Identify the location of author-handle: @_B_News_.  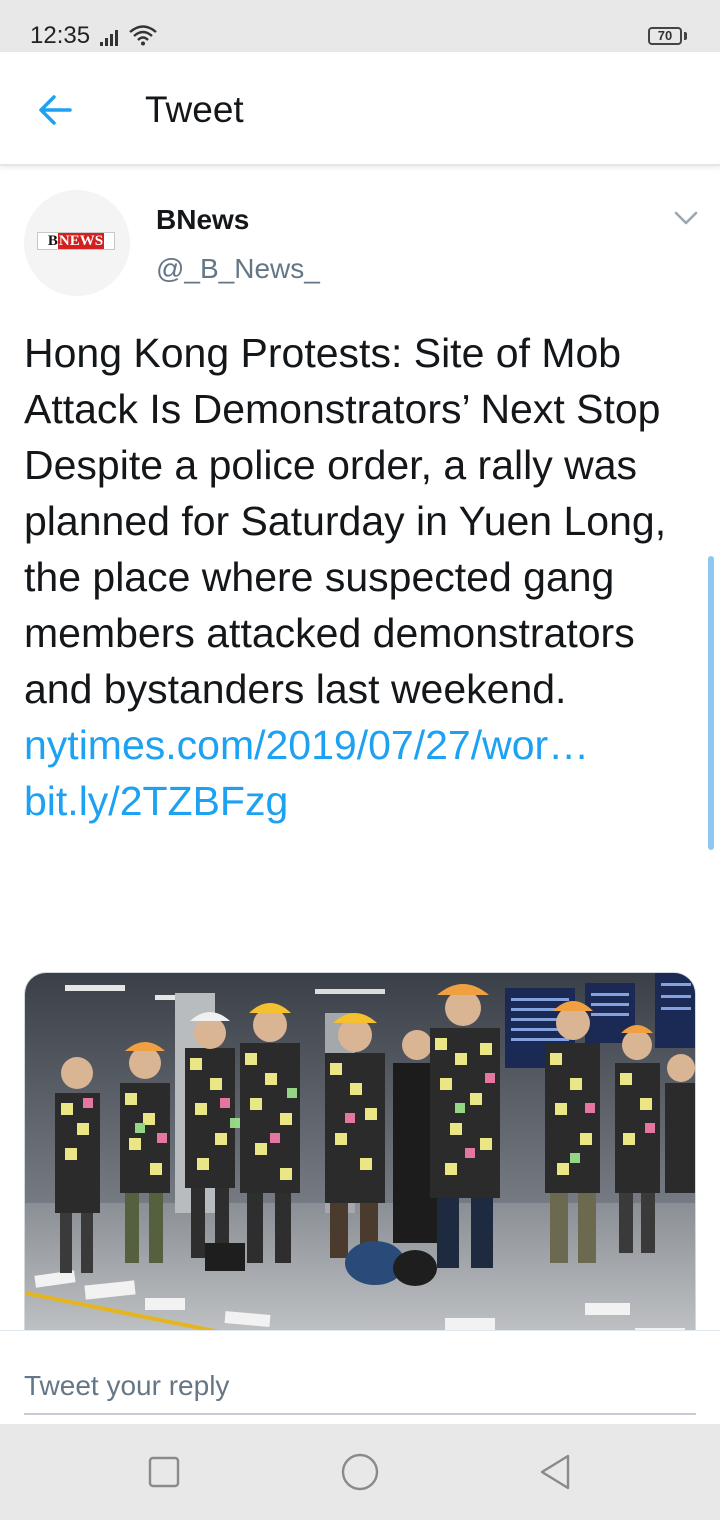
(238, 269).